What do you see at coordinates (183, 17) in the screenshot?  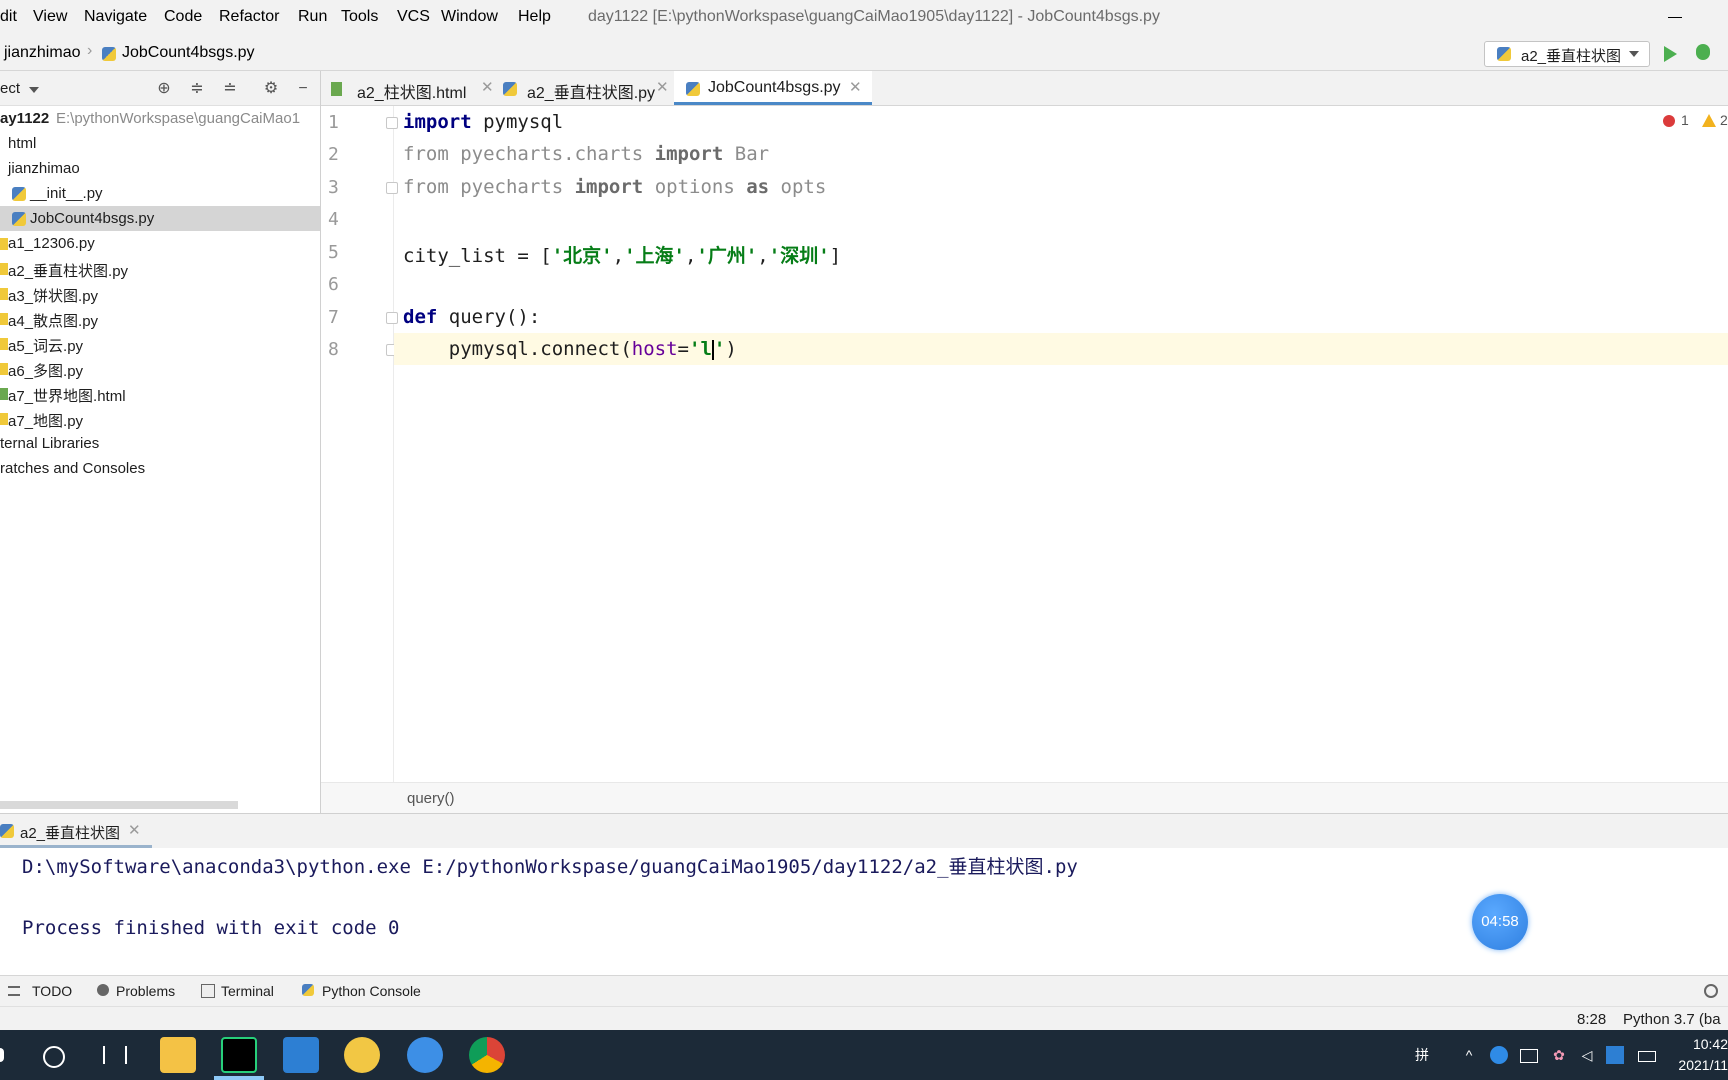 I see `menu-code: Code` at bounding box center [183, 17].